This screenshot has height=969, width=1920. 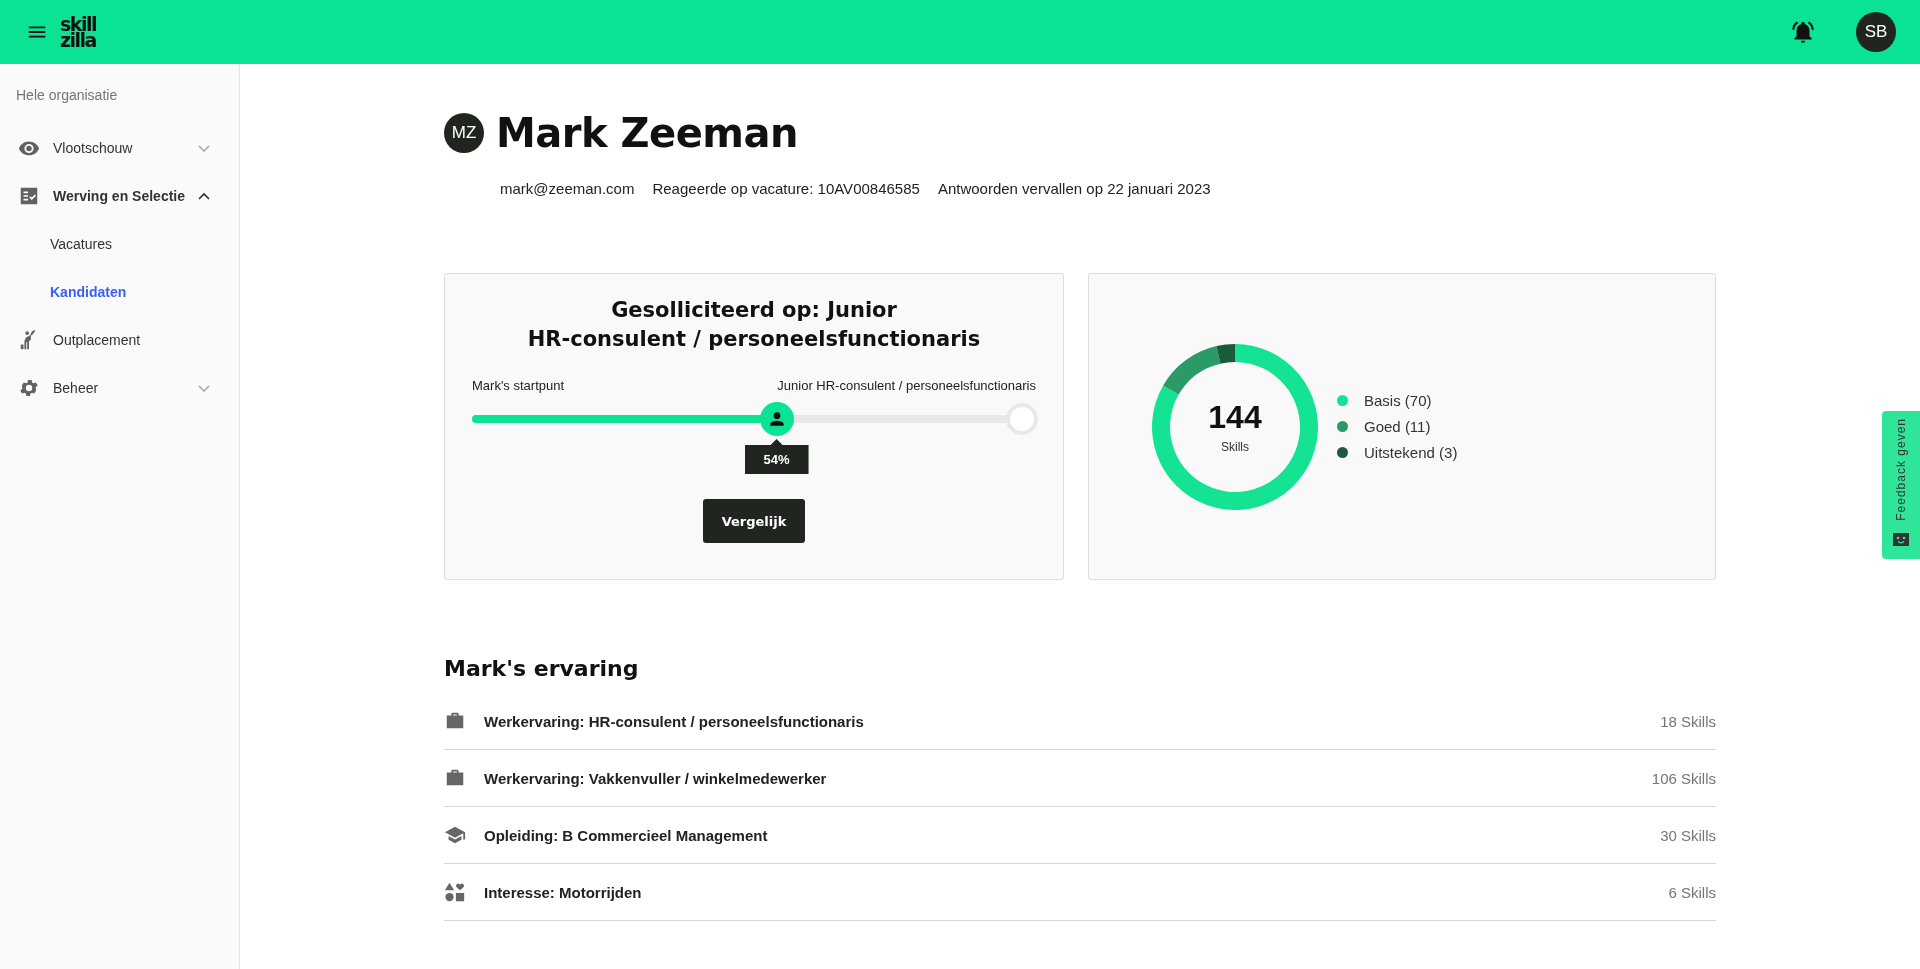 What do you see at coordinates (455, 892) in the screenshot?
I see `shapes-icon` at bounding box center [455, 892].